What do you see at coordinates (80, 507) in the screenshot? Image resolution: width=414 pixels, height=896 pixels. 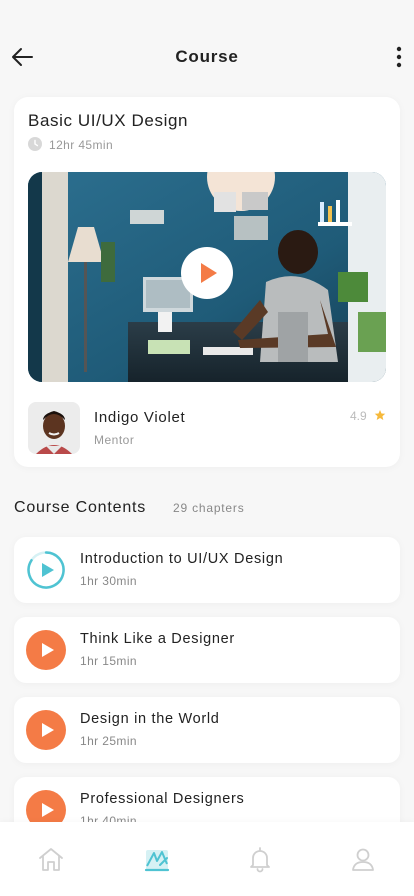 I see `section-title: Course Contents` at bounding box center [80, 507].